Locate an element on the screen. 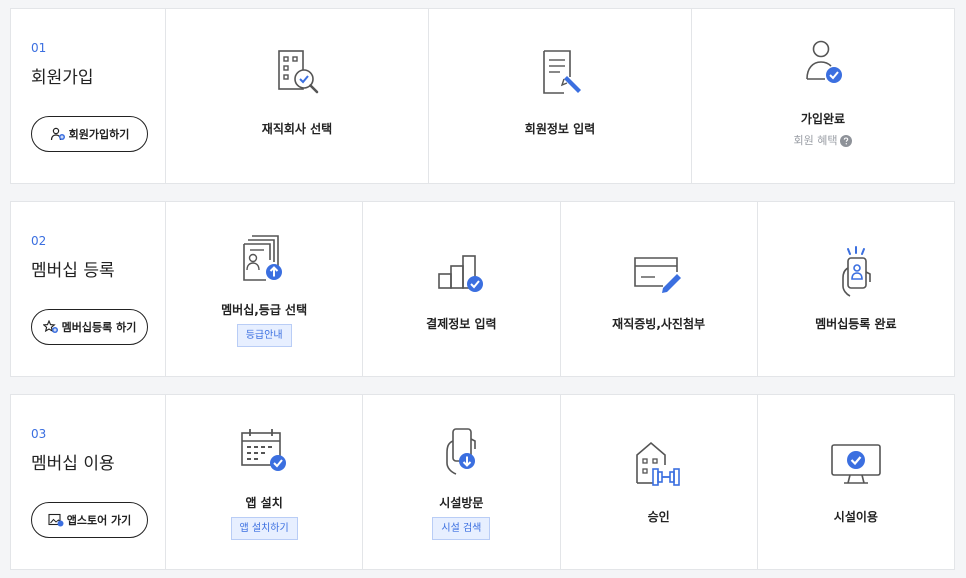  step-enter-payment: 결제정보 입력 is located at coordinates (462, 289).